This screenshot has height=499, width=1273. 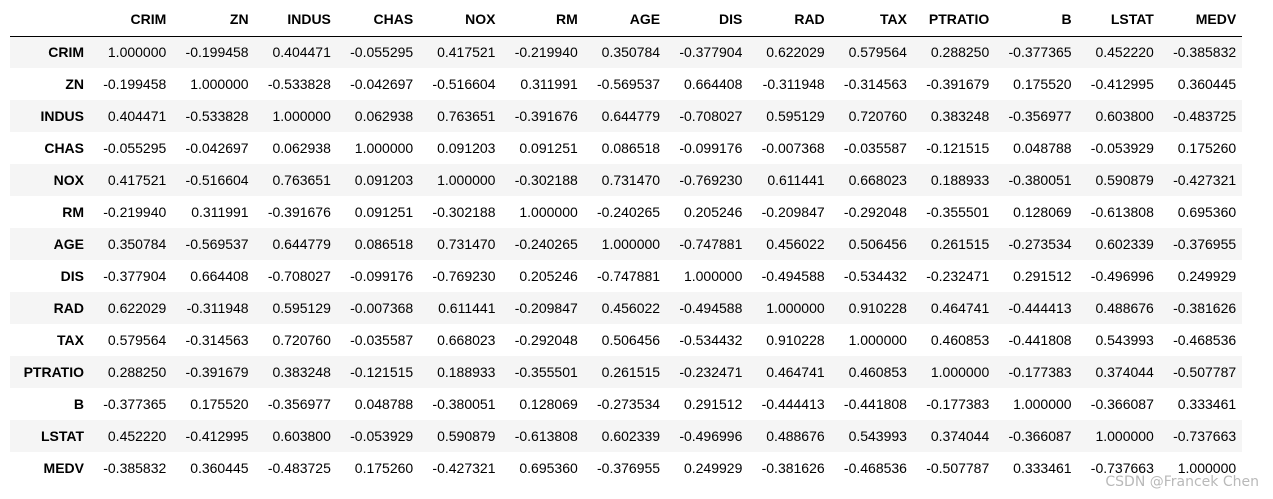 What do you see at coordinates (1036, 20) in the screenshot?
I see `column-header-b: B` at bounding box center [1036, 20].